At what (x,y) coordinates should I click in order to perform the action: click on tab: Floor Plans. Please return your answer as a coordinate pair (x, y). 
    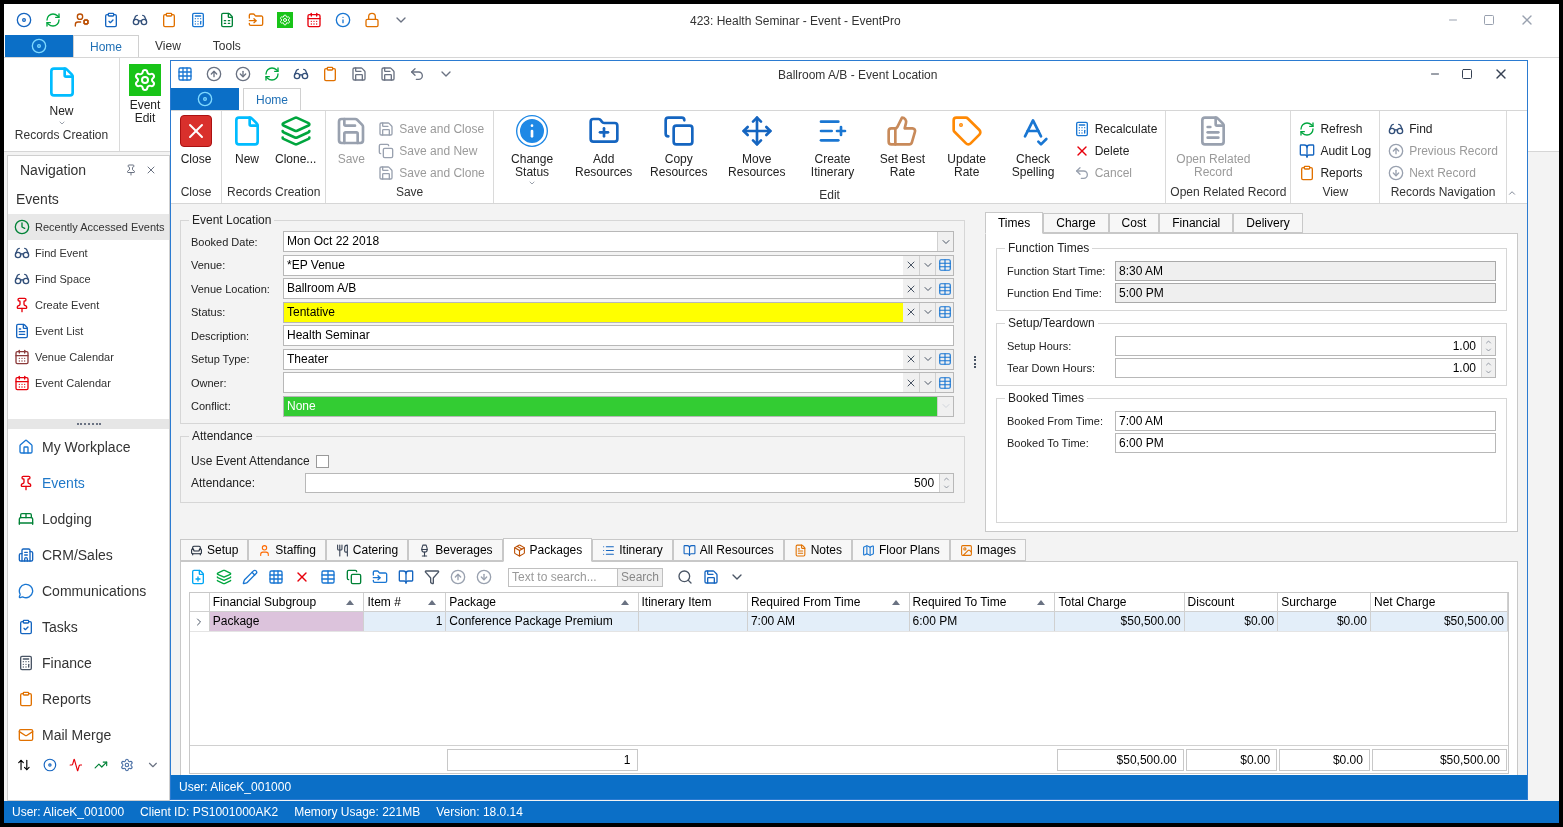
    Looking at the image, I should click on (901, 550).